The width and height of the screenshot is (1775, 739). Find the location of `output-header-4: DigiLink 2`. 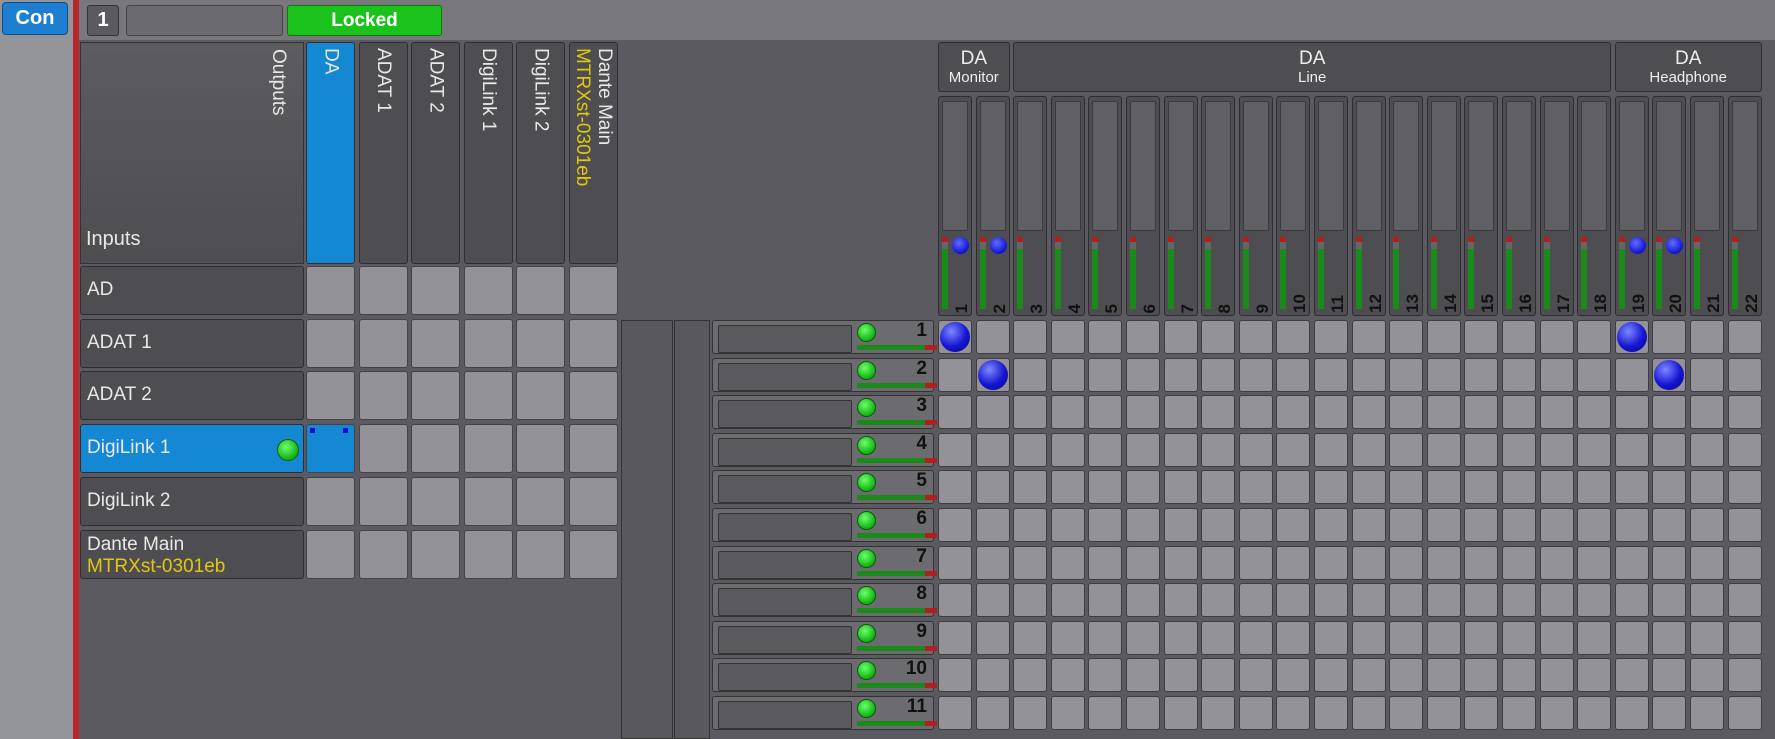

output-header-4: DigiLink 2 is located at coordinates (540, 153).